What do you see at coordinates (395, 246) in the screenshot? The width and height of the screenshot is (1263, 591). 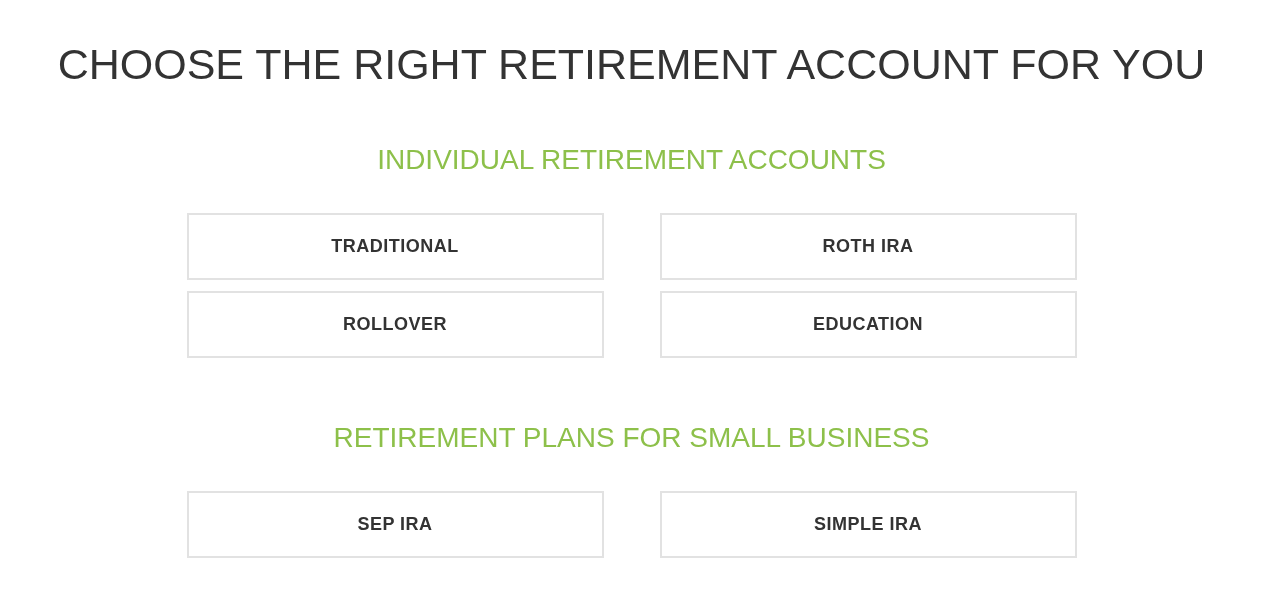 I see `account-button: TRADITIONAL` at bounding box center [395, 246].